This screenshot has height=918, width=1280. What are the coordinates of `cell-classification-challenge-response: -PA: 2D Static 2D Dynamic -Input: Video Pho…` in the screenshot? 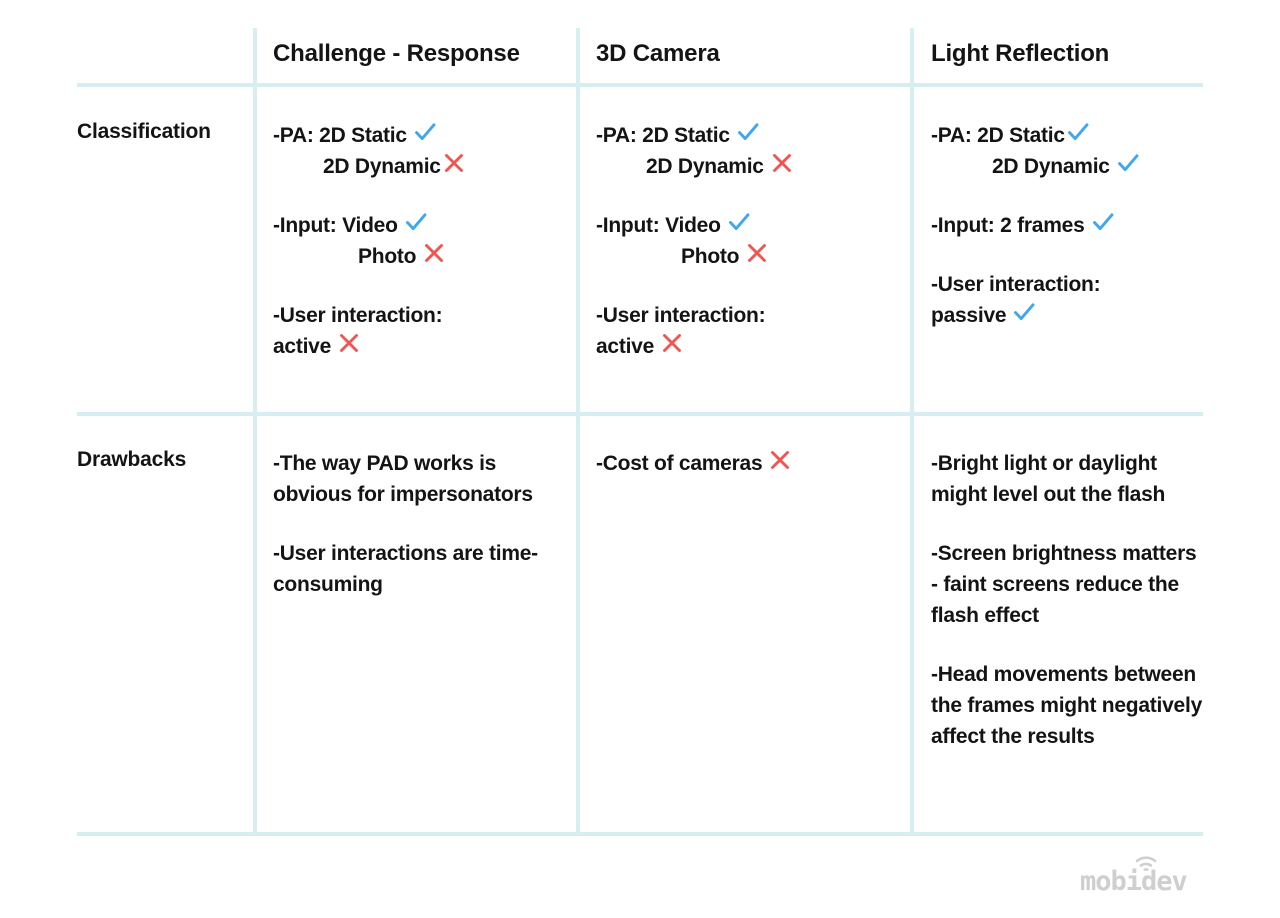 It's located at (423, 265).